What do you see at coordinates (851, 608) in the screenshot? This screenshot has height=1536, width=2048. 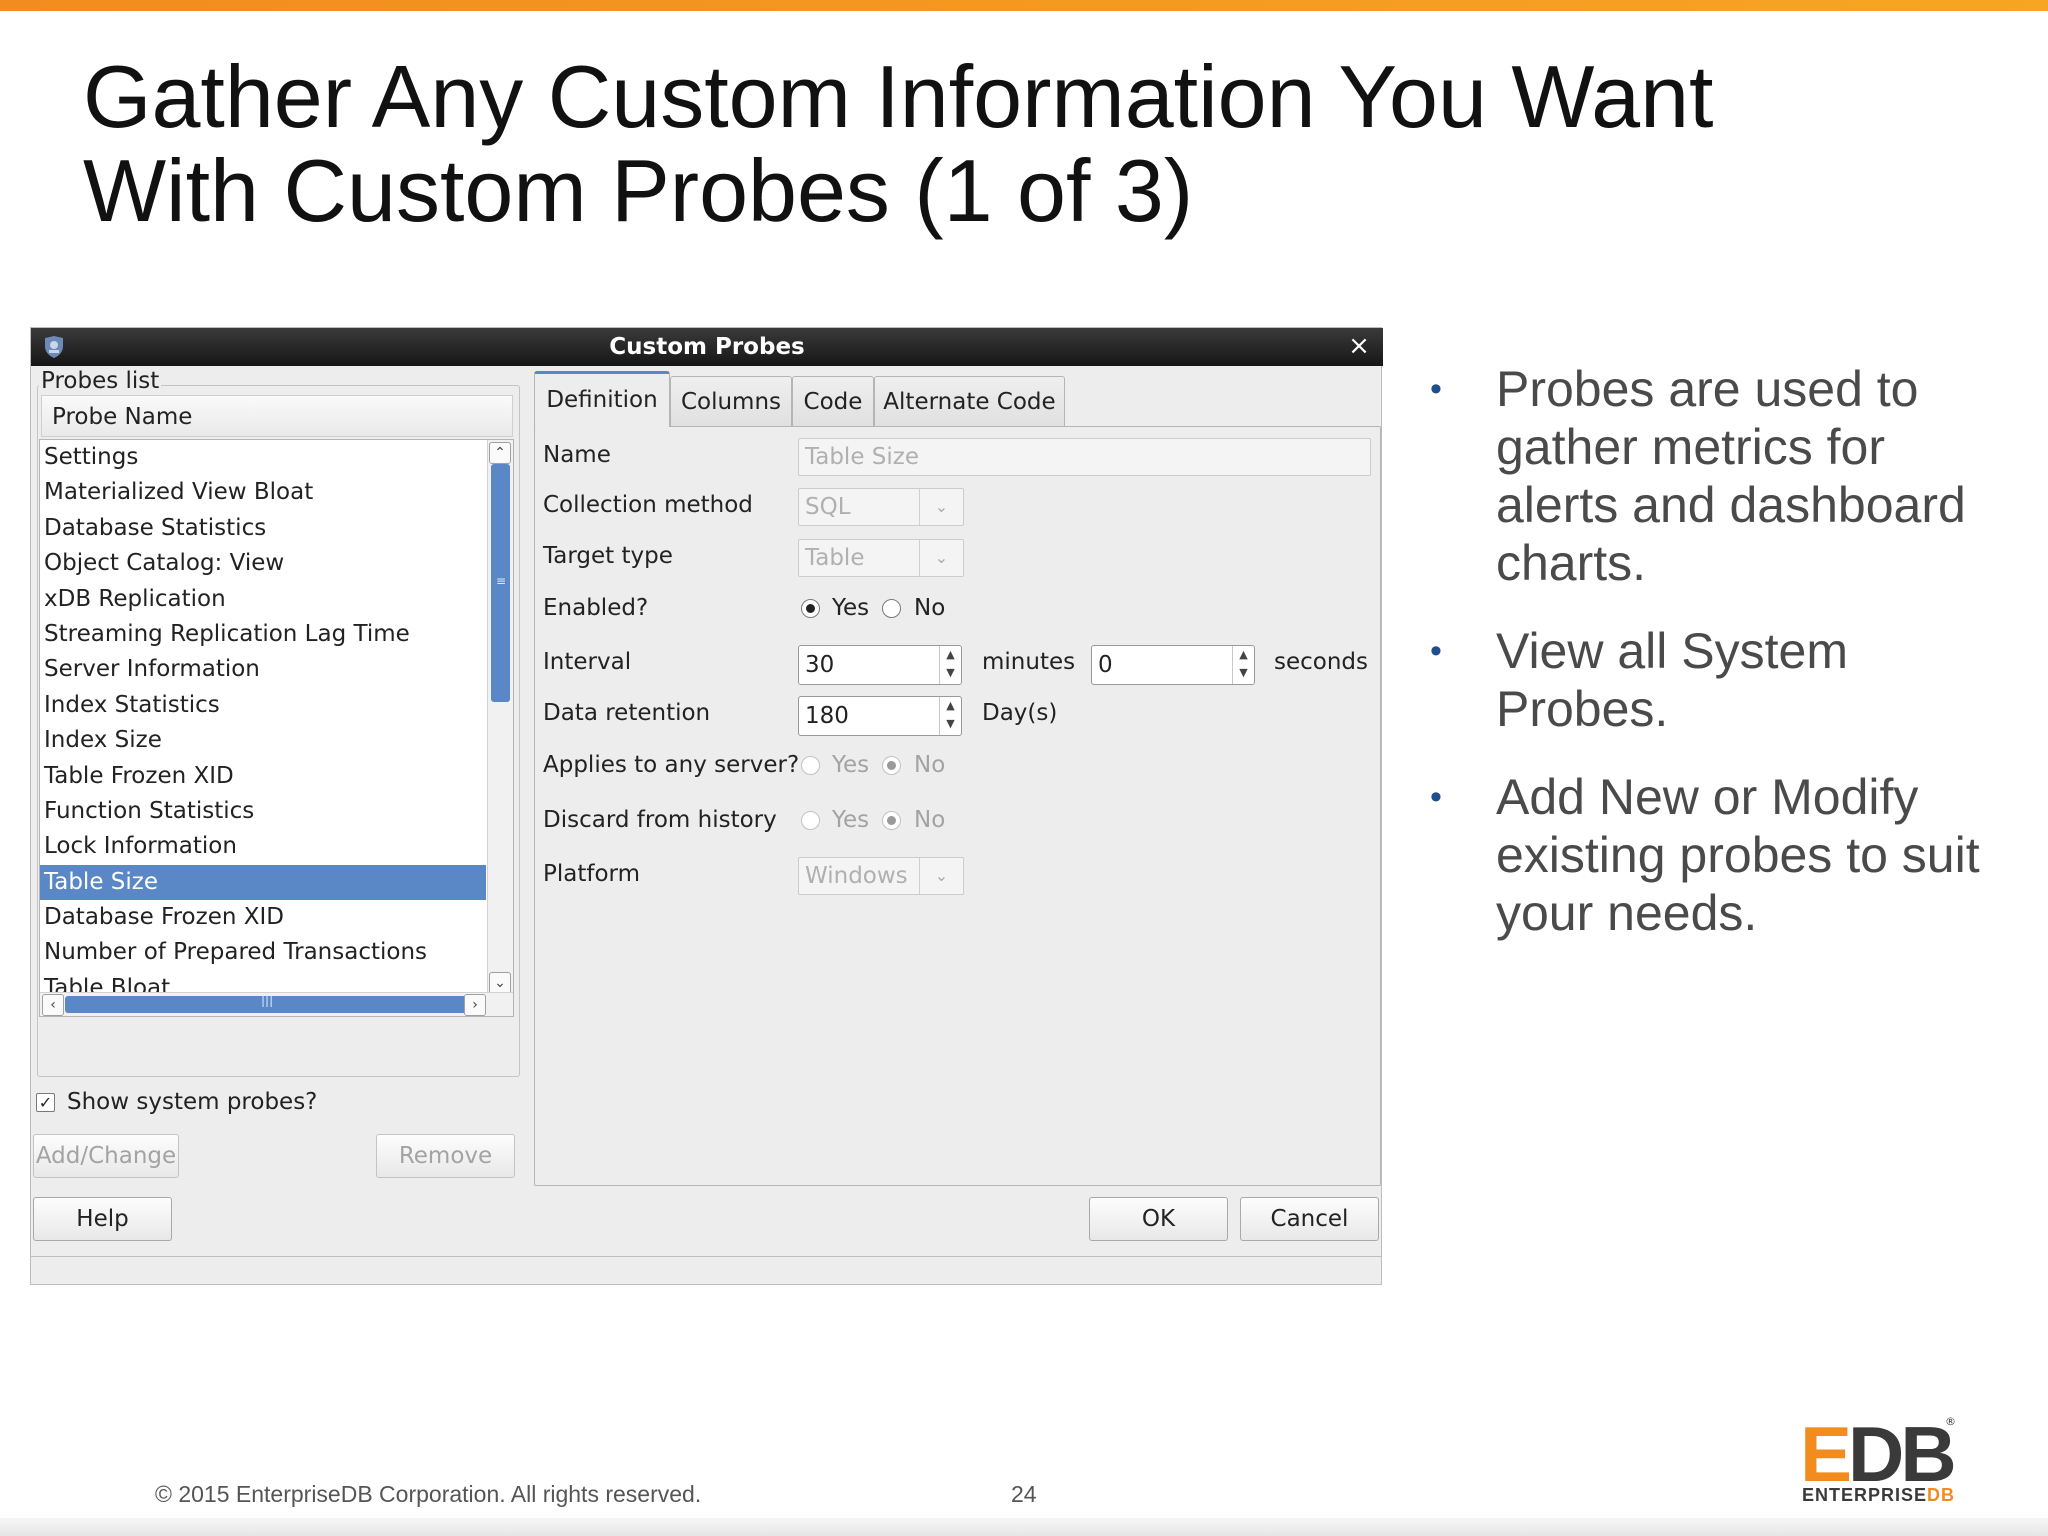 I see `enabled-yes-label: Yes` at bounding box center [851, 608].